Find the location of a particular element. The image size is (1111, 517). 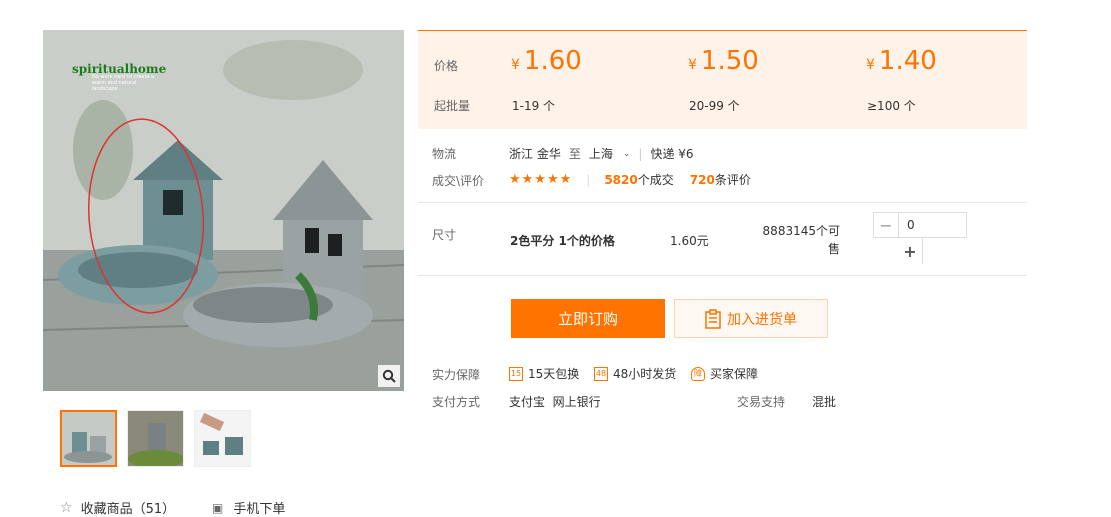

zoom-icon is located at coordinates (389, 376).